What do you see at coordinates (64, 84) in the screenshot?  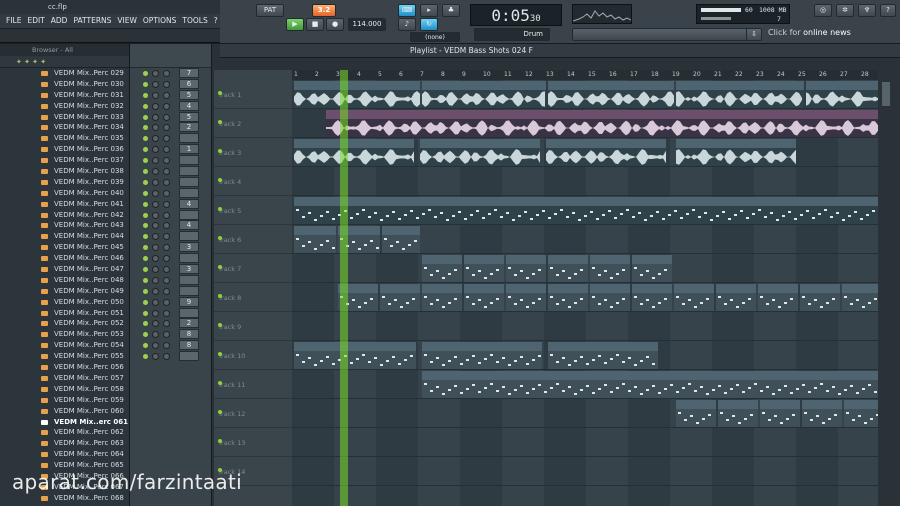 I see `browser-file: VEDM Mix..Perc 030` at bounding box center [64, 84].